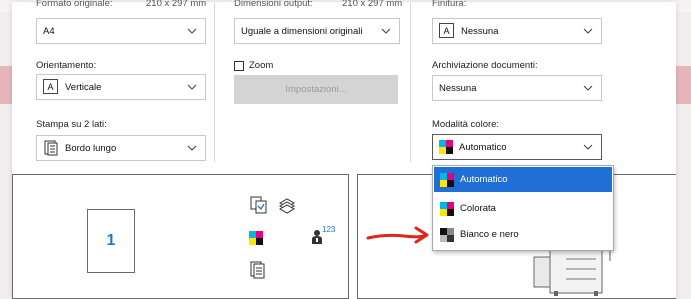 The height and width of the screenshot is (299, 691). Describe the element at coordinates (523, 234) in the screenshot. I see `color-option-bianco-e-nero: Bianco e nero` at that location.